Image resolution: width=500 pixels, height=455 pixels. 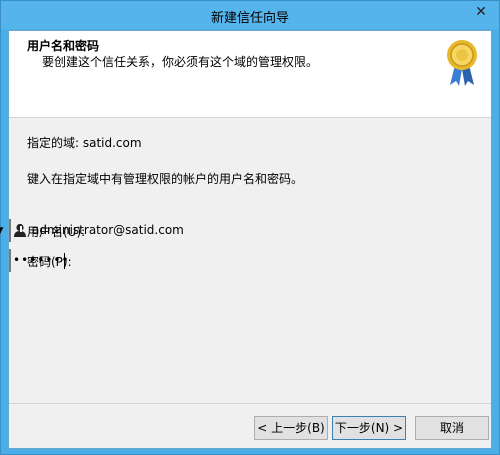 What do you see at coordinates (108, 230) in the screenshot?
I see `username-value: administrator@satid.com` at bounding box center [108, 230].